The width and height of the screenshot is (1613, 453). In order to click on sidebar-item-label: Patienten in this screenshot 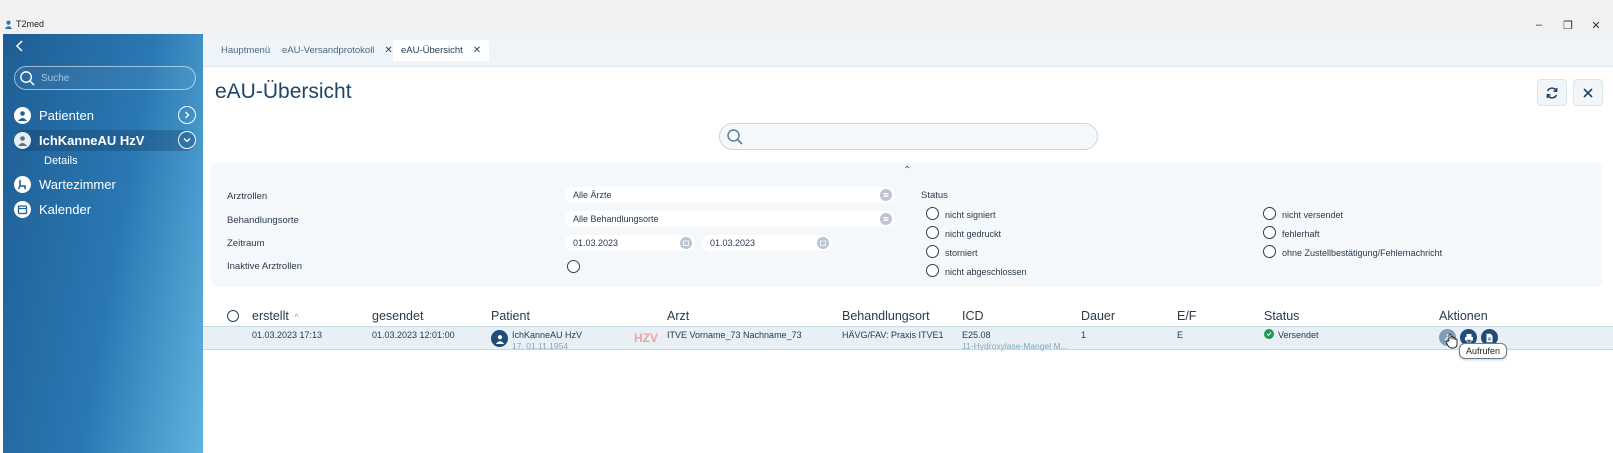, I will do `click(66, 115)`.